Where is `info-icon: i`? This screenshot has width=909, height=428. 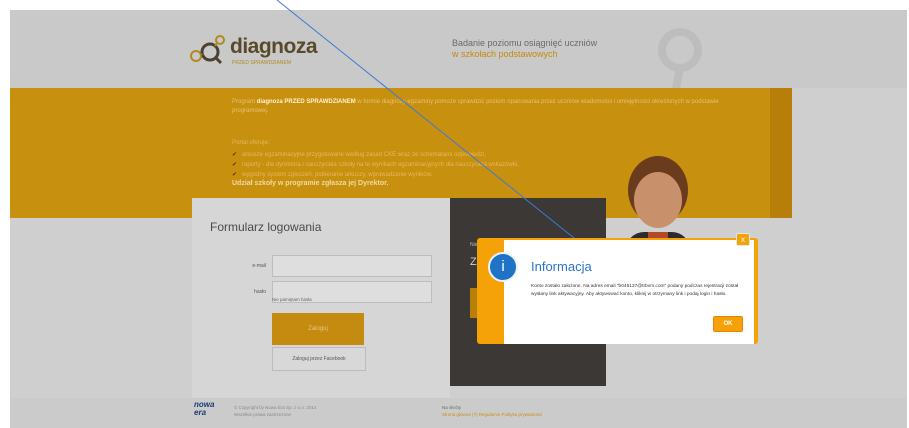 info-icon: i is located at coordinates (503, 267).